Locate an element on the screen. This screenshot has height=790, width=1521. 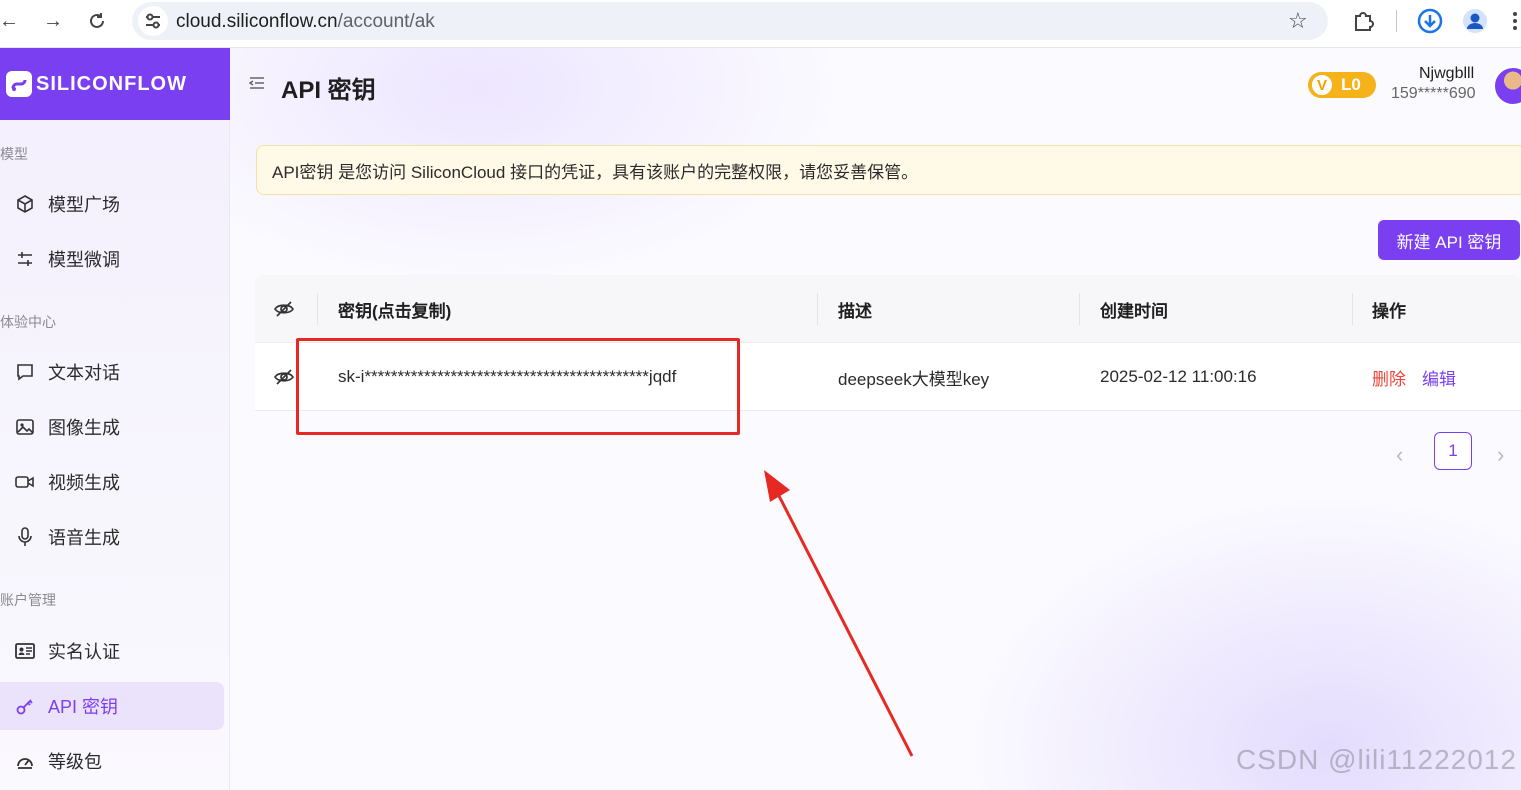
sidebar-item-label: 语音生成 is located at coordinates (84, 538).